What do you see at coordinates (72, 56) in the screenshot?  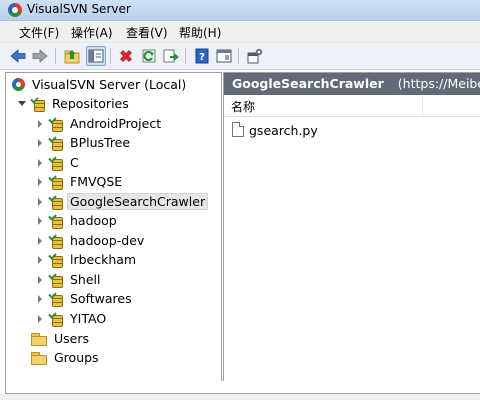 I see `up-folder-icon` at bounding box center [72, 56].